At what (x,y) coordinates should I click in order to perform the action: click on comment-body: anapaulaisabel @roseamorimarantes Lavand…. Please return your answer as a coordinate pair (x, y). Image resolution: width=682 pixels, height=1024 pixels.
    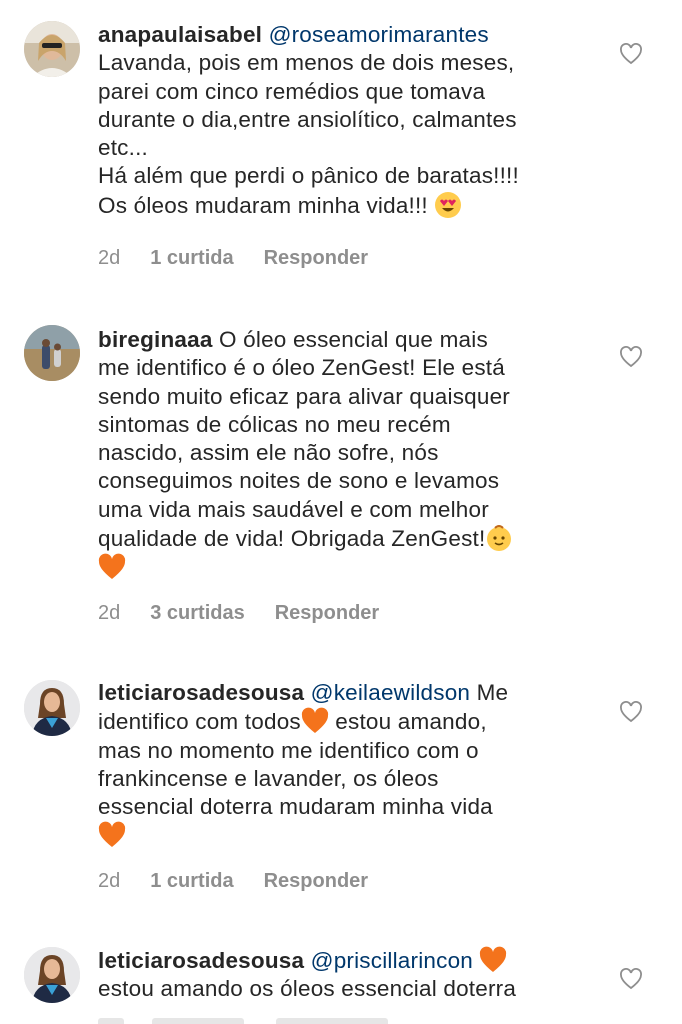
    Looking at the image, I should click on (348, 120).